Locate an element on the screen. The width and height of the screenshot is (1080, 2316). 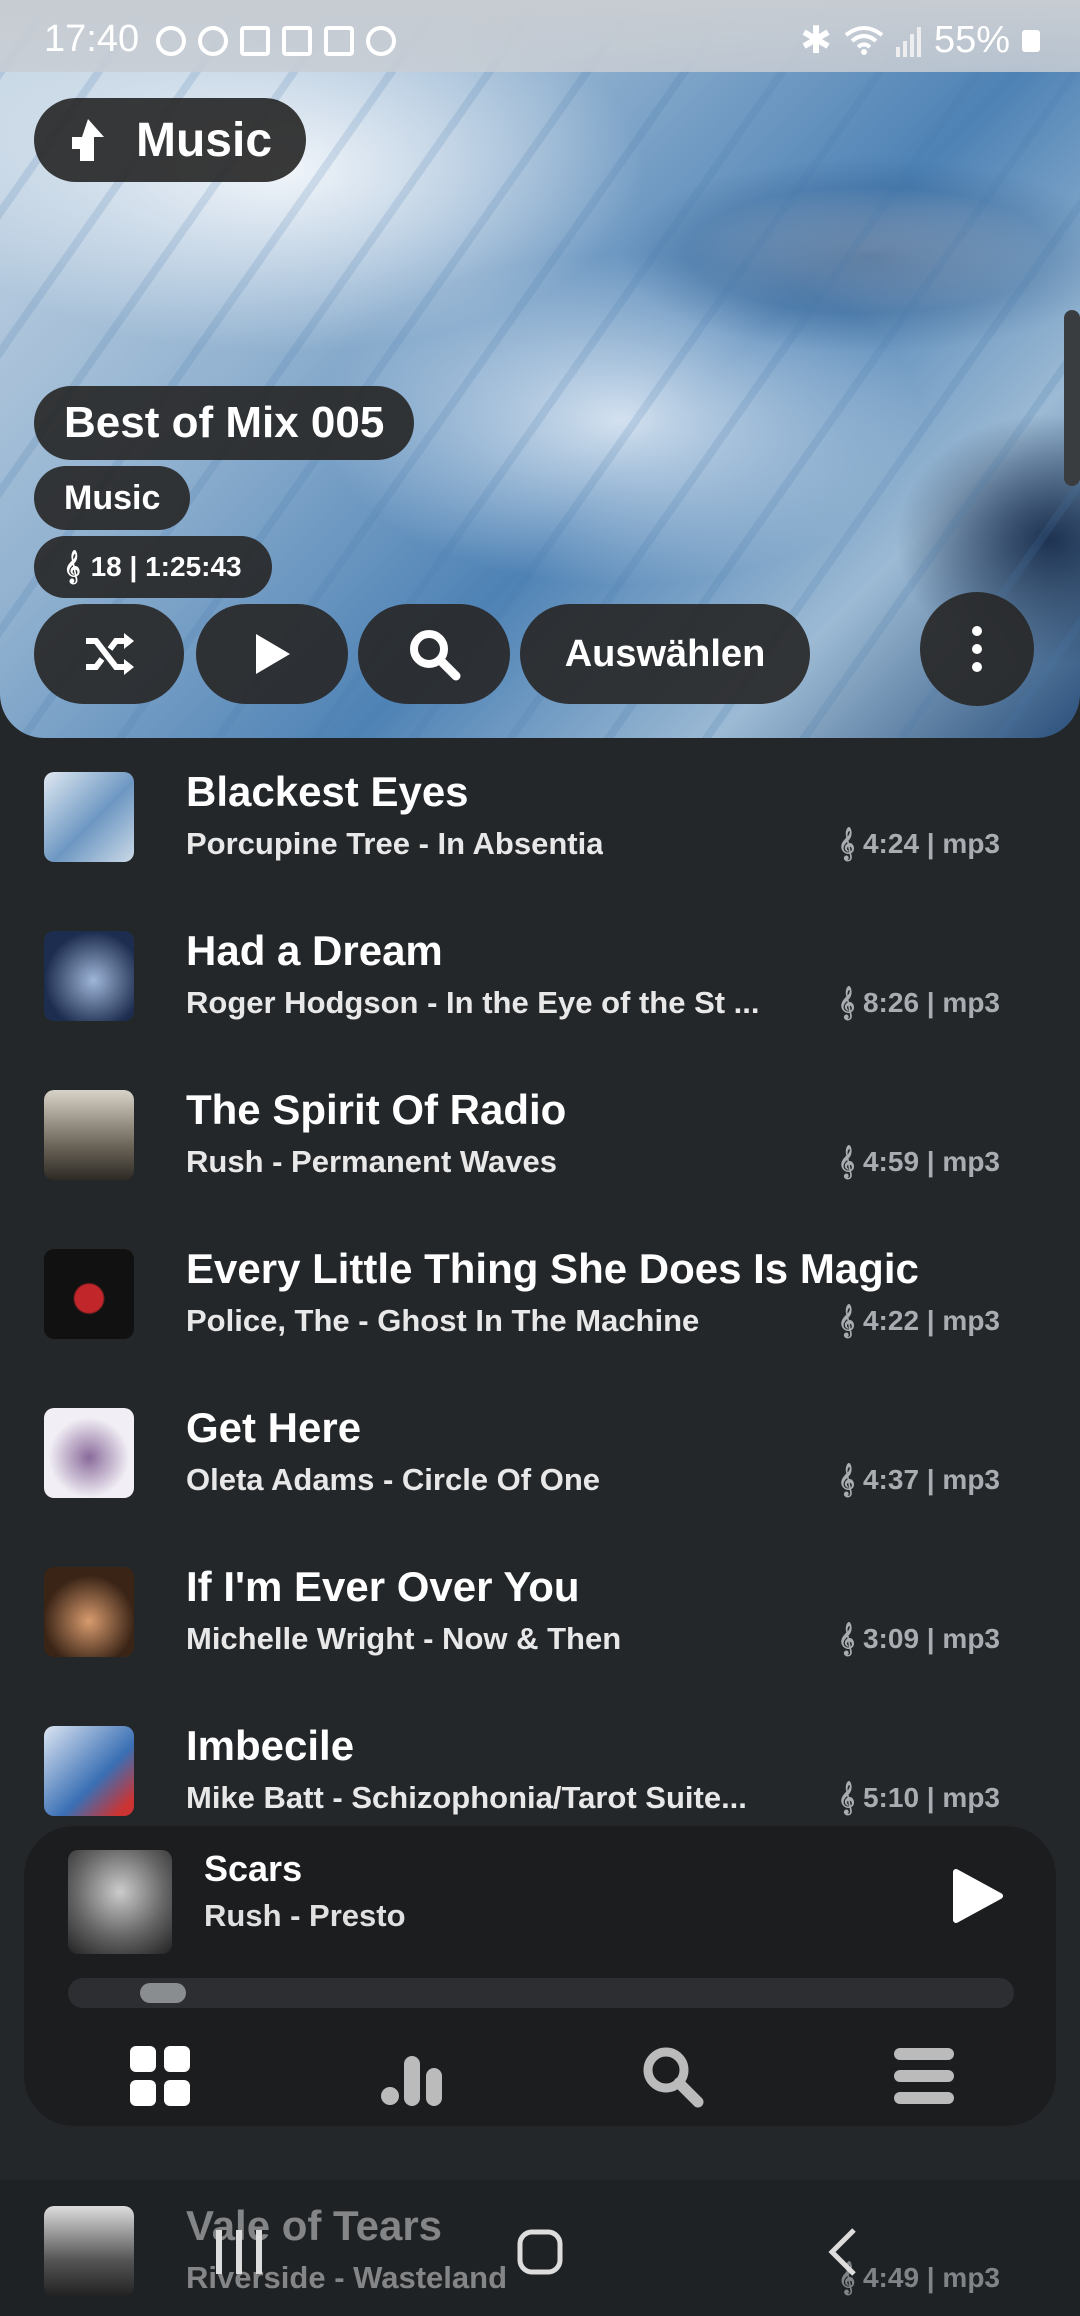
shuffle-button is located at coordinates (109, 654).